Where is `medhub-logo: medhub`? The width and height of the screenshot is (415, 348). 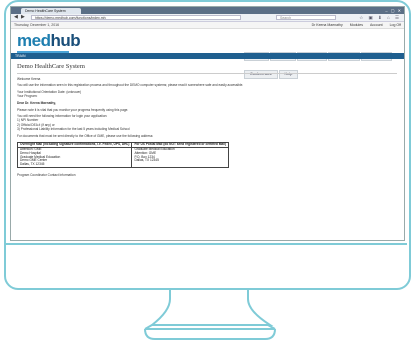 medhub-logo: medhub is located at coordinates (49, 41).